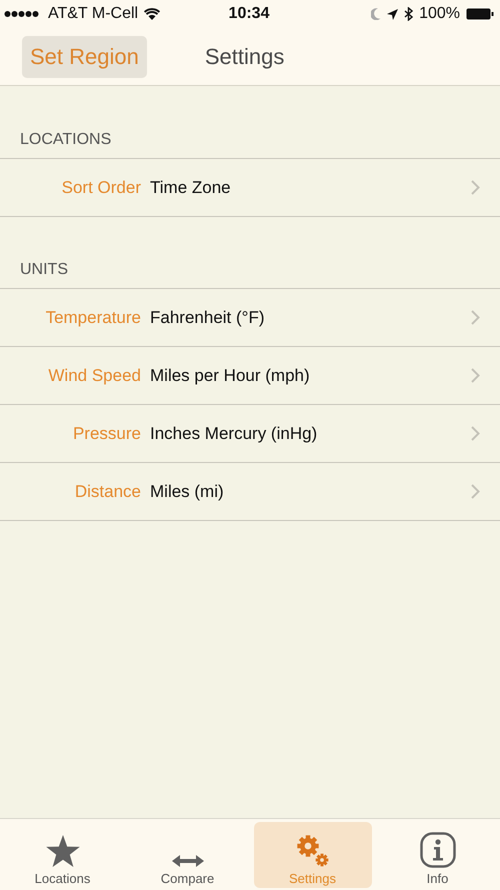 Image resolution: width=500 pixels, height=890 pixels. What do you see at coordinates (44, 270) in the screenshot?
I see `section-header: UNITS` at bounding box center [44, 270].